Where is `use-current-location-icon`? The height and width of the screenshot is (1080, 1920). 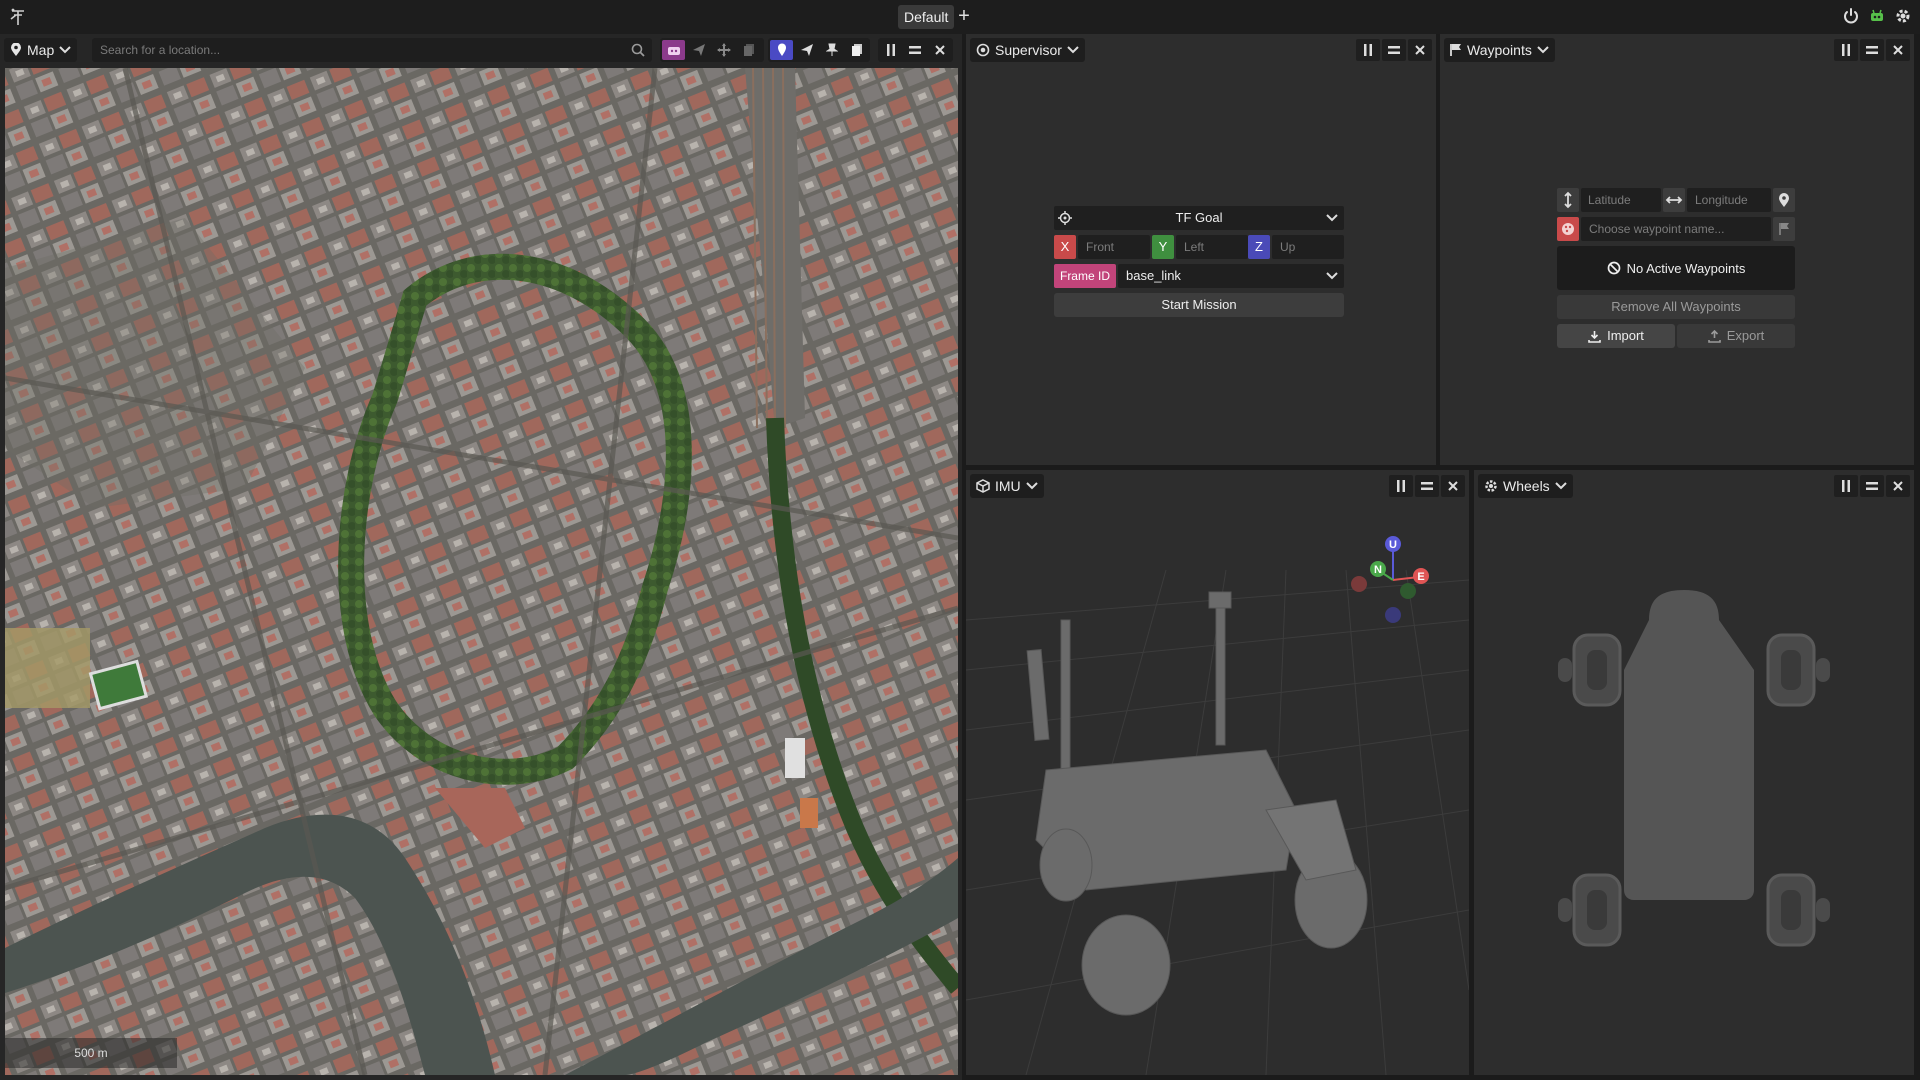
use-current-location-icon is located at coordinates (1784, 200).